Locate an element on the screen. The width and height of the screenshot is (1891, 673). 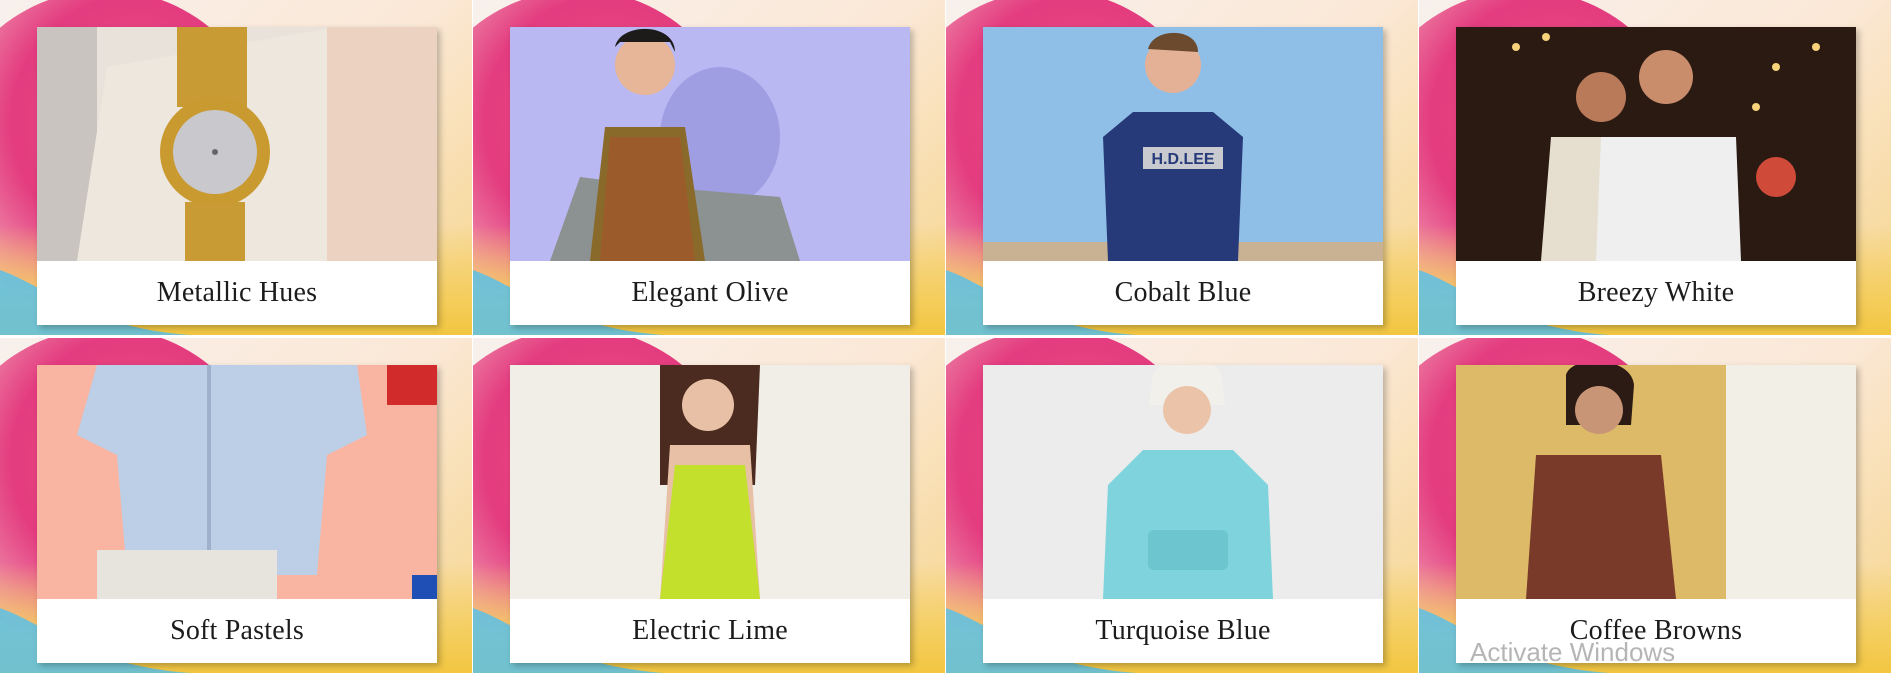
tile-label: Electric Lime is located at coordinates (710, 630).